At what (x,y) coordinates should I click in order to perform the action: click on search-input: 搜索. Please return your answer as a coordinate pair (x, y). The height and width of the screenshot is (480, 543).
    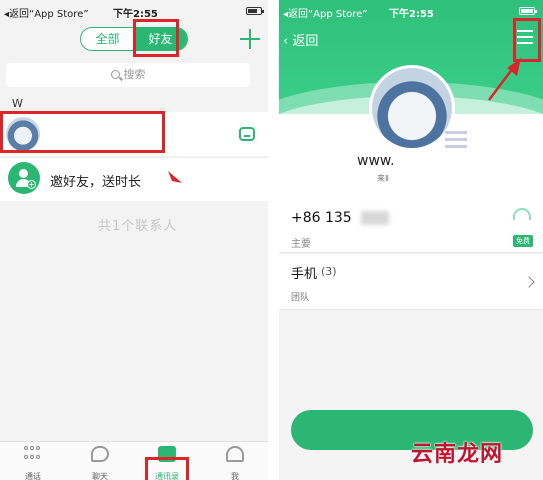
    Looking at the image, I should click on (128, 75).